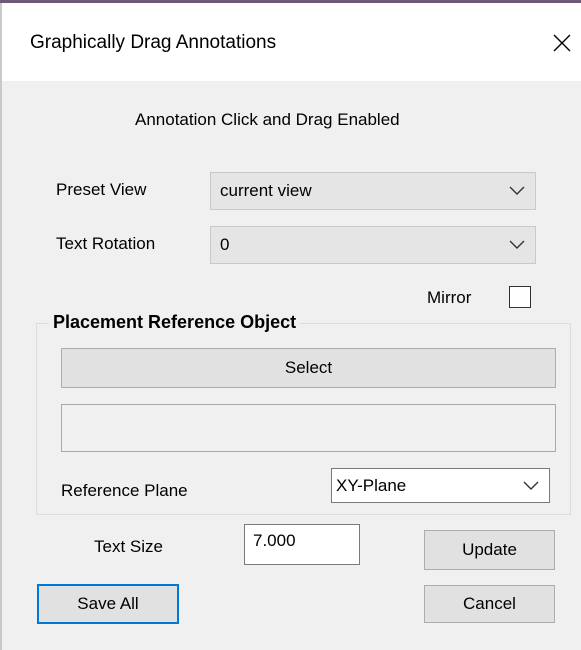  Describe the element at coordinates (489, 604) in the screenshot. I see `cancel-button: Cancel` at that location.